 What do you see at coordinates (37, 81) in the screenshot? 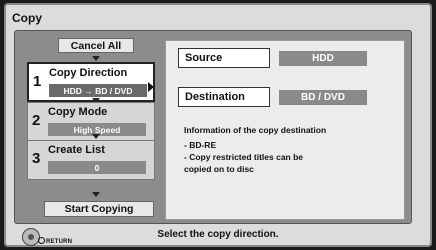
I see `step-number: 1` at bounding box center [37, 81].